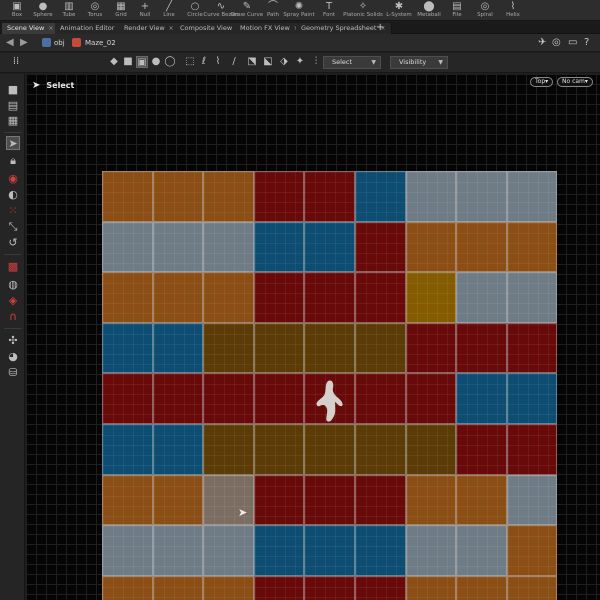  I want to click on snapshot-icon: ▦, so click(13, 121).